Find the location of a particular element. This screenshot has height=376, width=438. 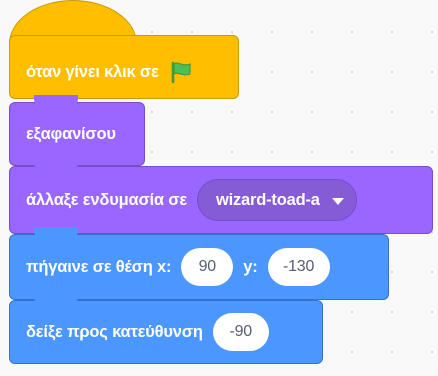

costume-dropdown-value: wizard-toad-a is located at coordinates (267, 199).